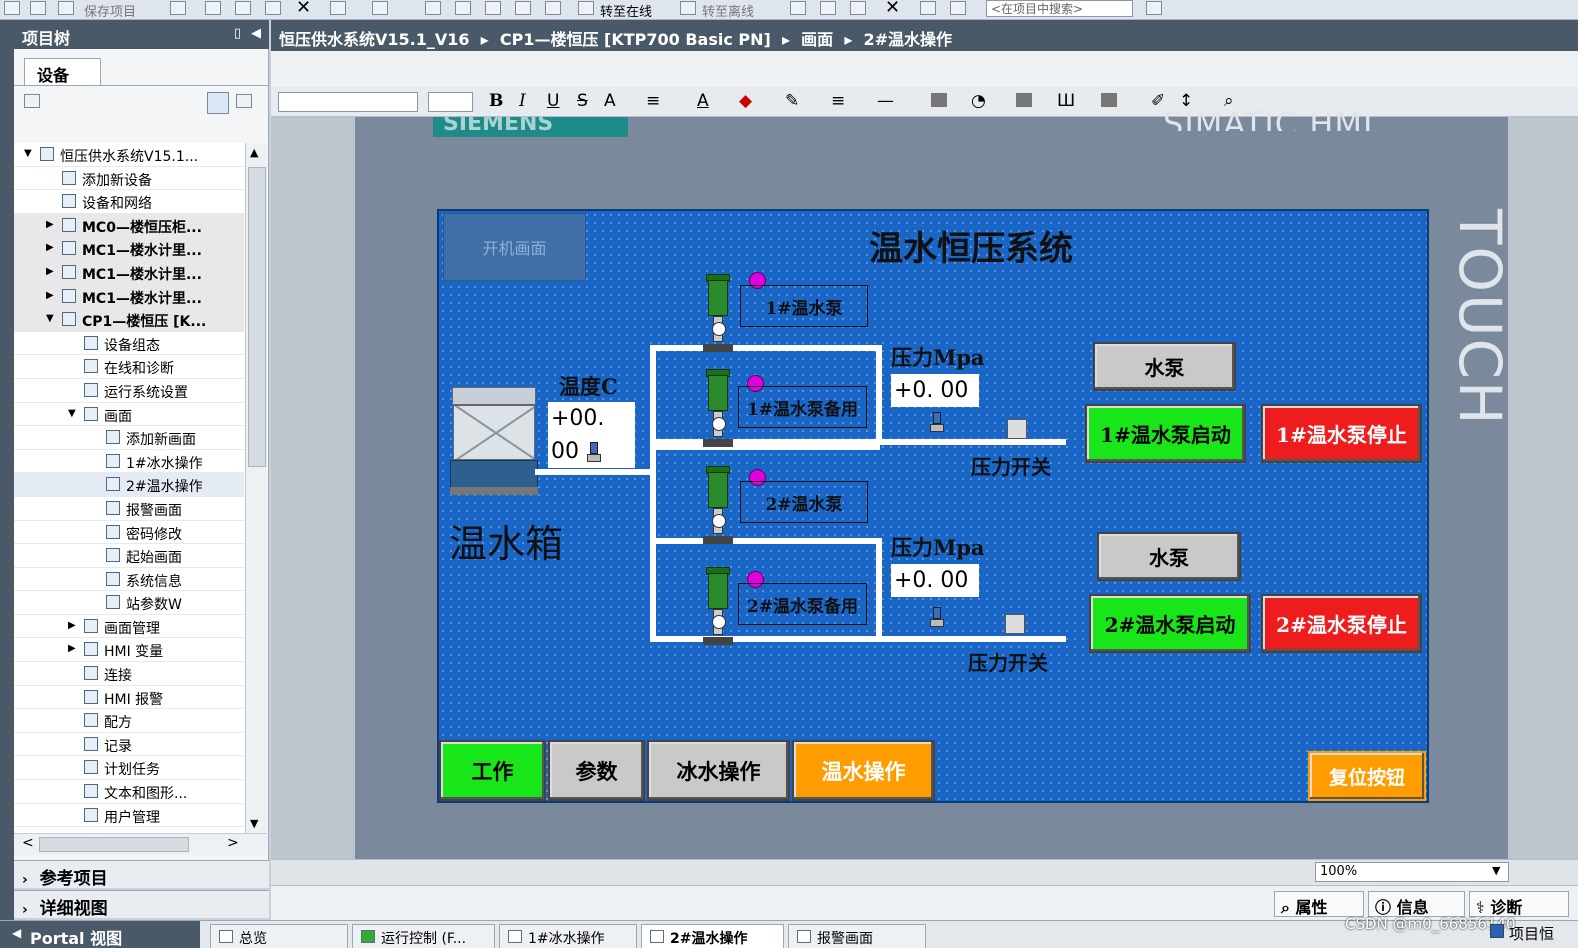  I want to click on same-height-icon, so click(1109, 100).